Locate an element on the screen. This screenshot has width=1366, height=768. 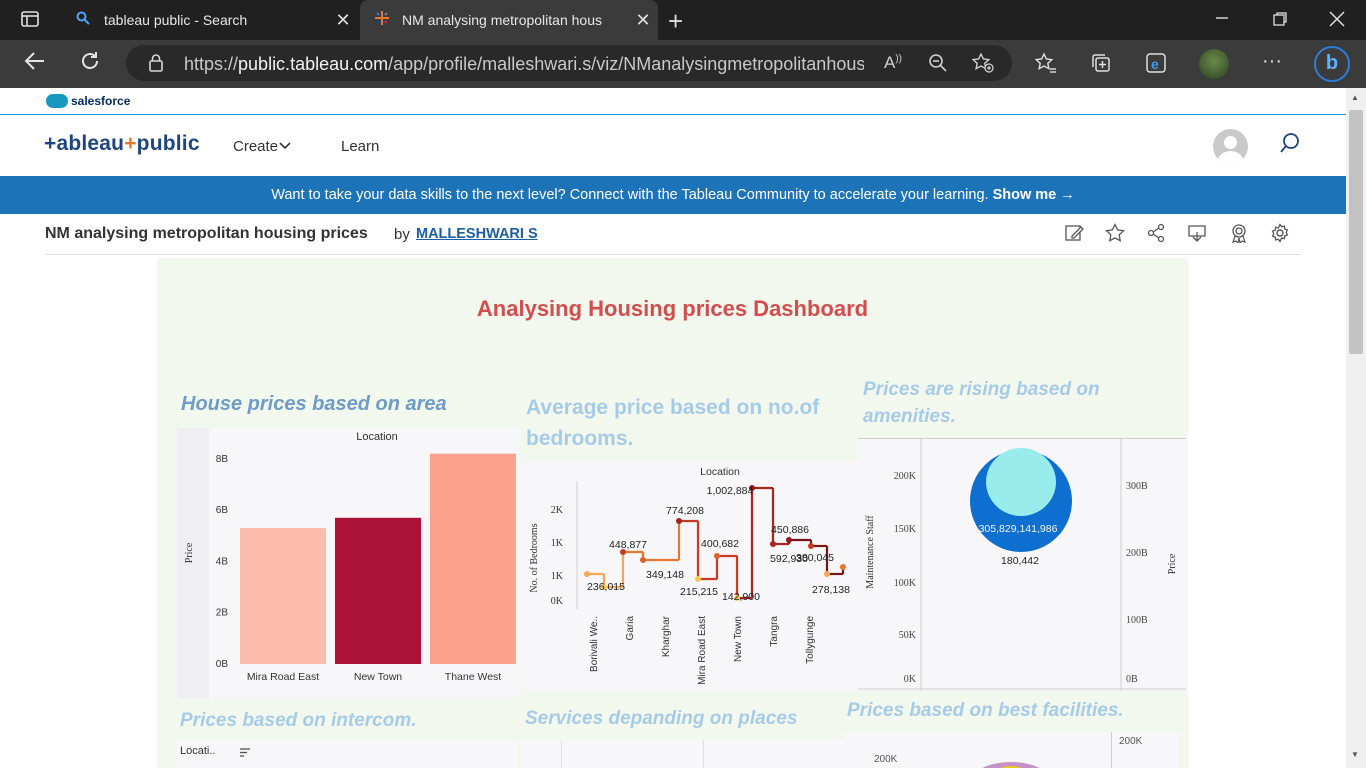
y-tick-label-right: 200B is located at coordinates (1137, 553).